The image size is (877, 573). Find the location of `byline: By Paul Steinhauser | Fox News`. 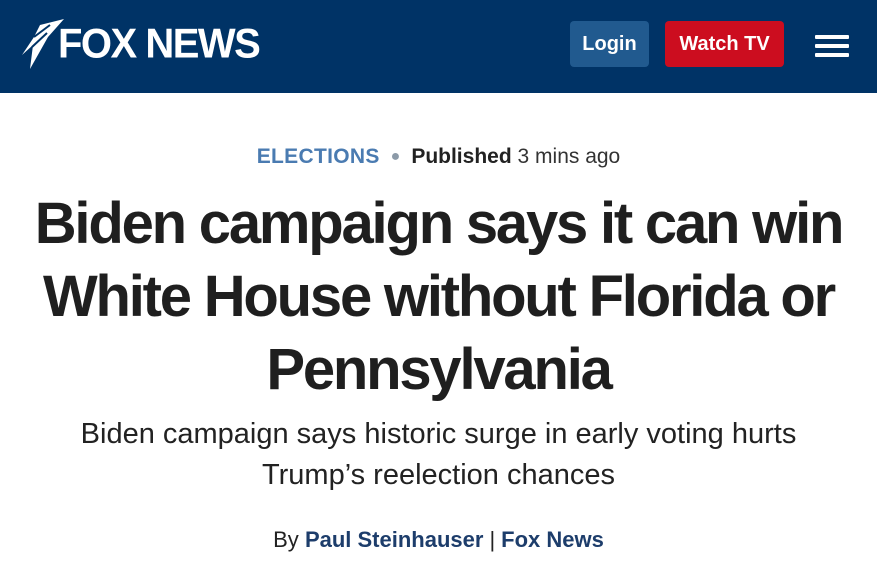

byline: By Paul Steinhauser | Fox News is located at coordinates (438, 540).